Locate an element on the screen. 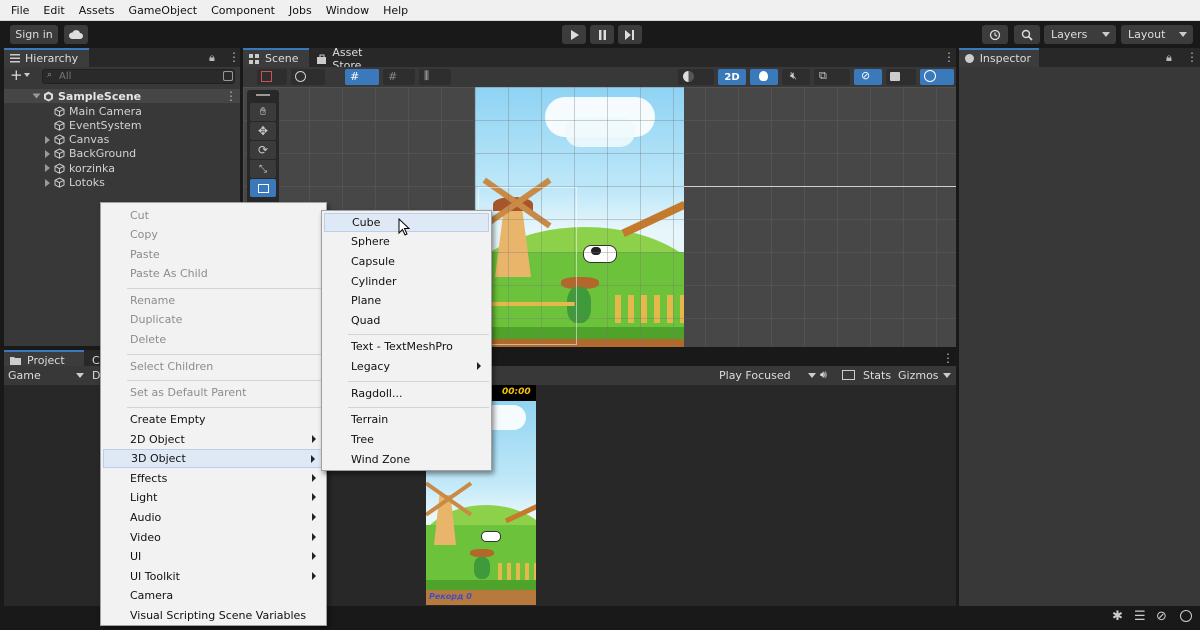  audio-icon: 🔊︎ is located at coordinates (823, 375).